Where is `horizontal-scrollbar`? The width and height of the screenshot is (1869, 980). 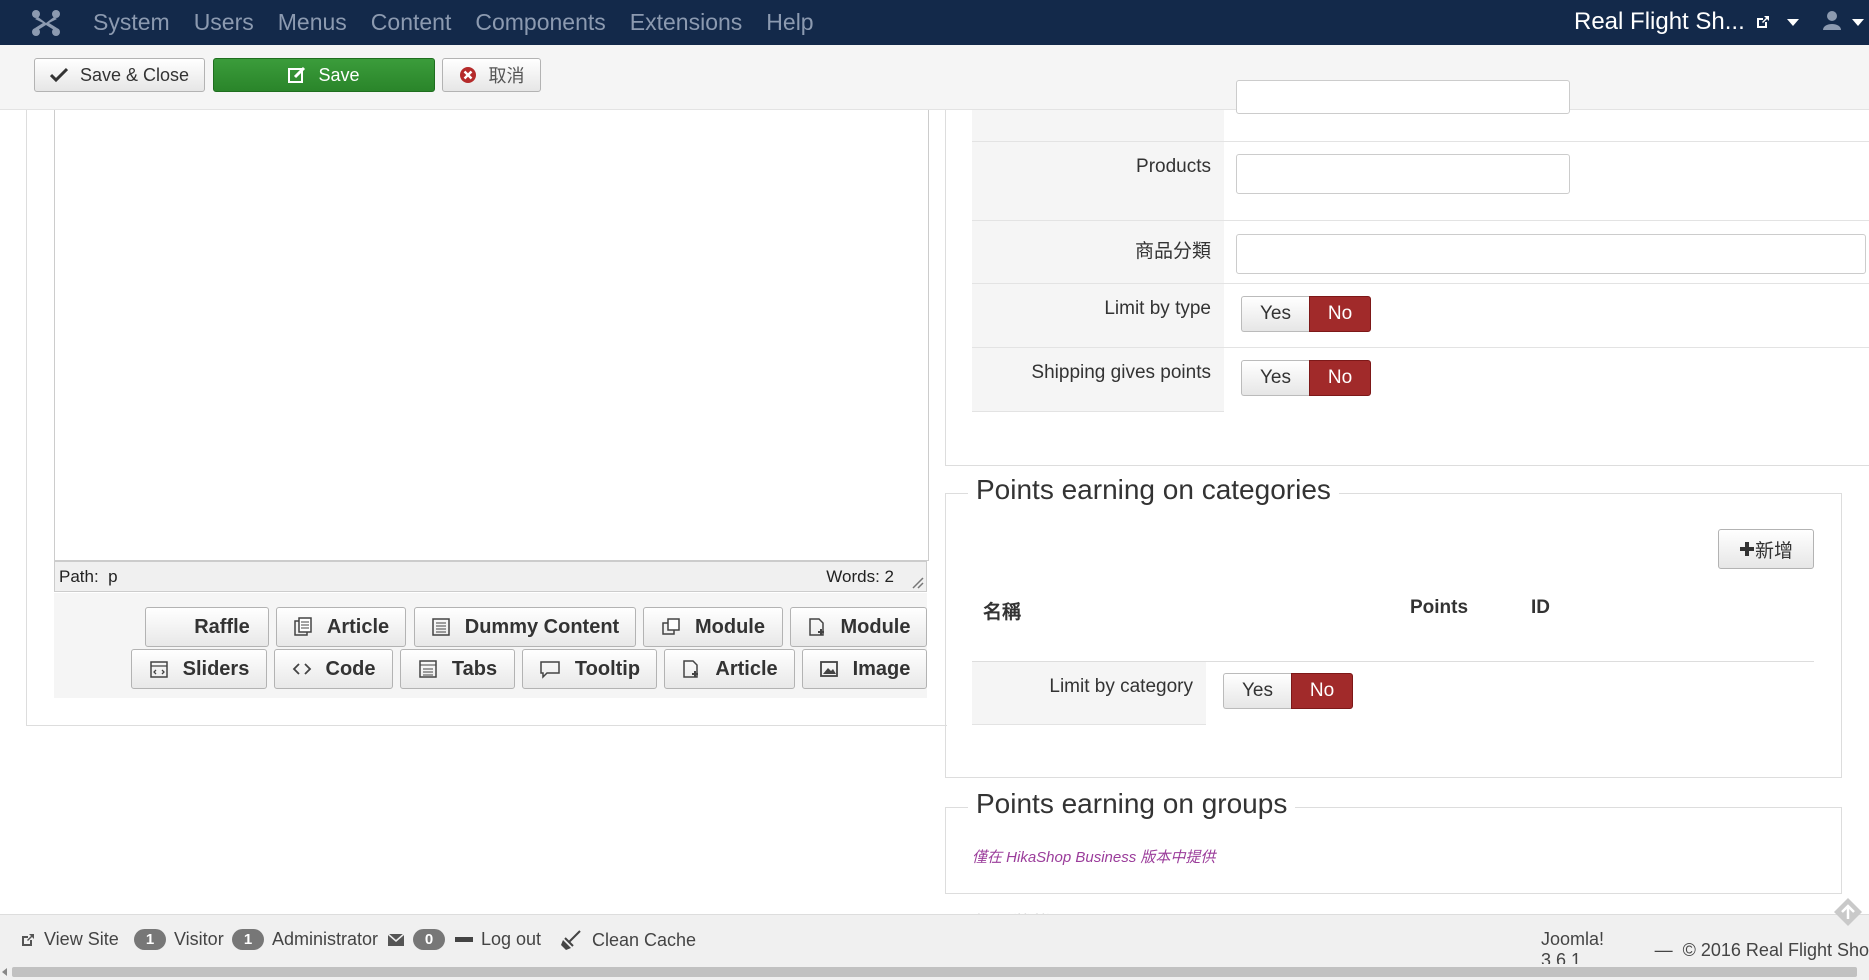 horizontal-scrollbar is located at coordinates (934, 972).